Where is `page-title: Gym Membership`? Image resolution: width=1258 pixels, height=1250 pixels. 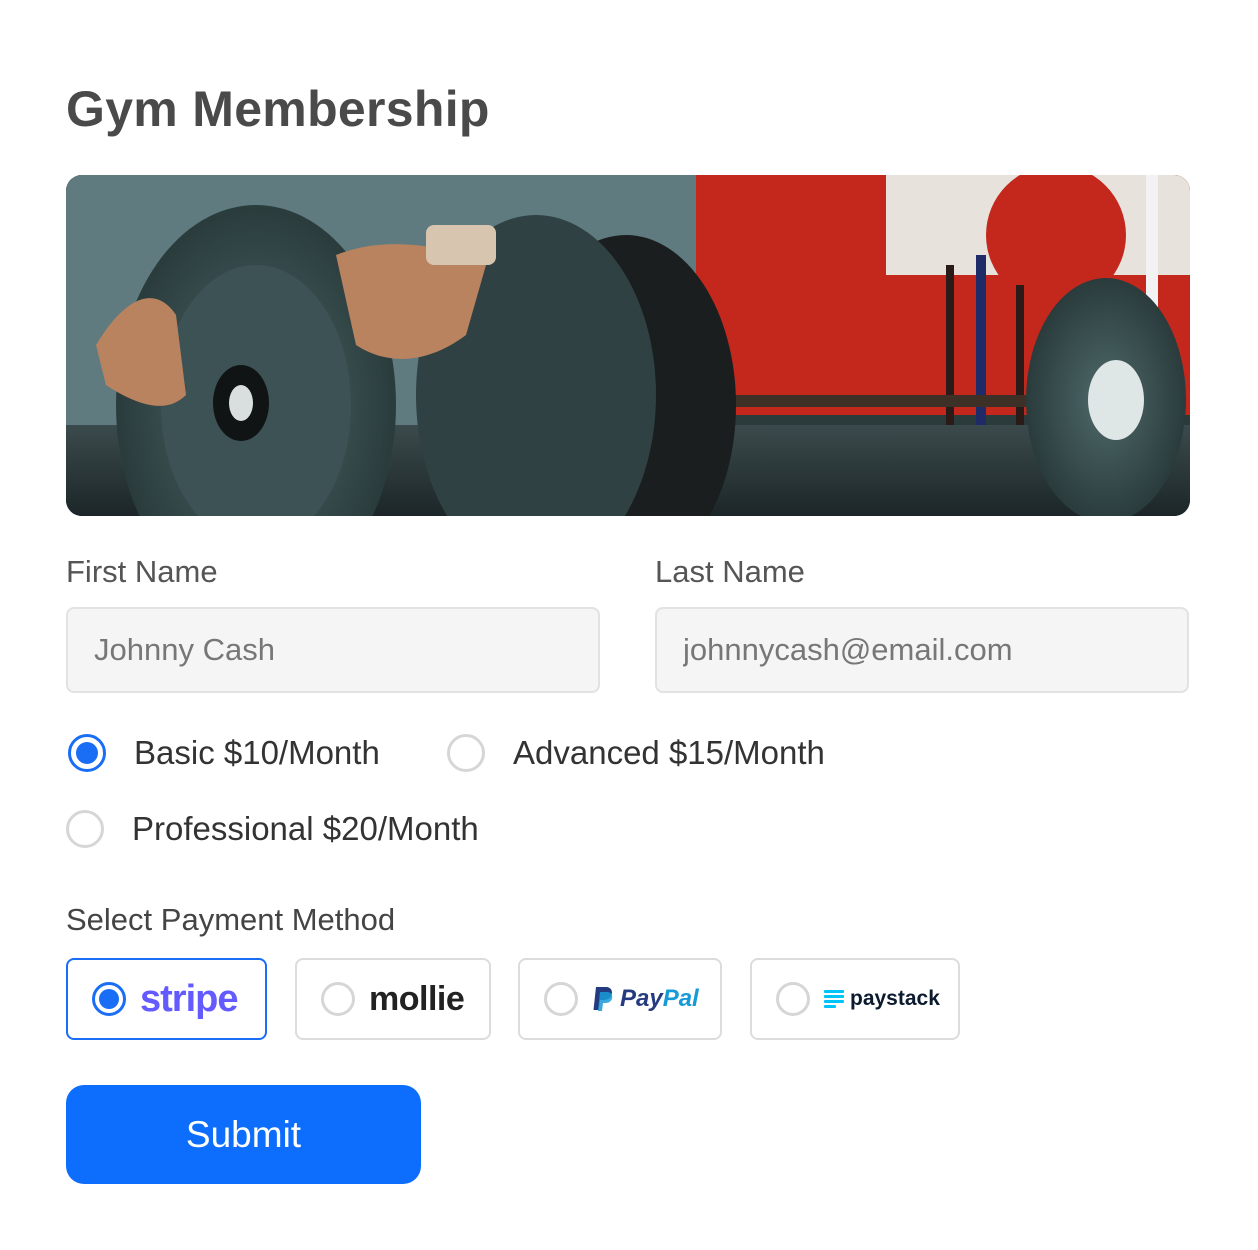
page-title: Gym Membership is located at coordinates (278, 109).